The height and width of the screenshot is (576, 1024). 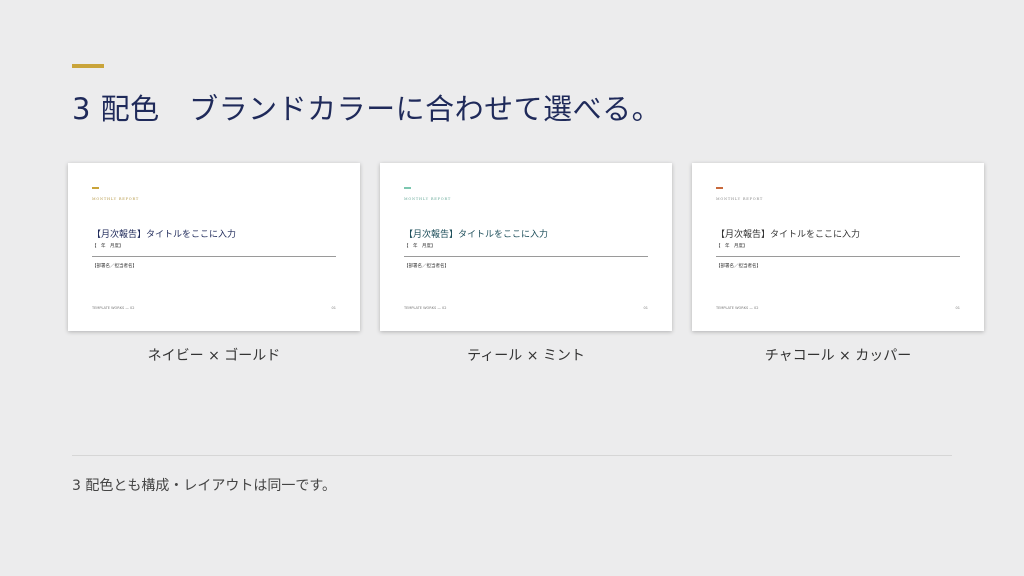 I want to click on section-divider, so click(x=512, y=455).